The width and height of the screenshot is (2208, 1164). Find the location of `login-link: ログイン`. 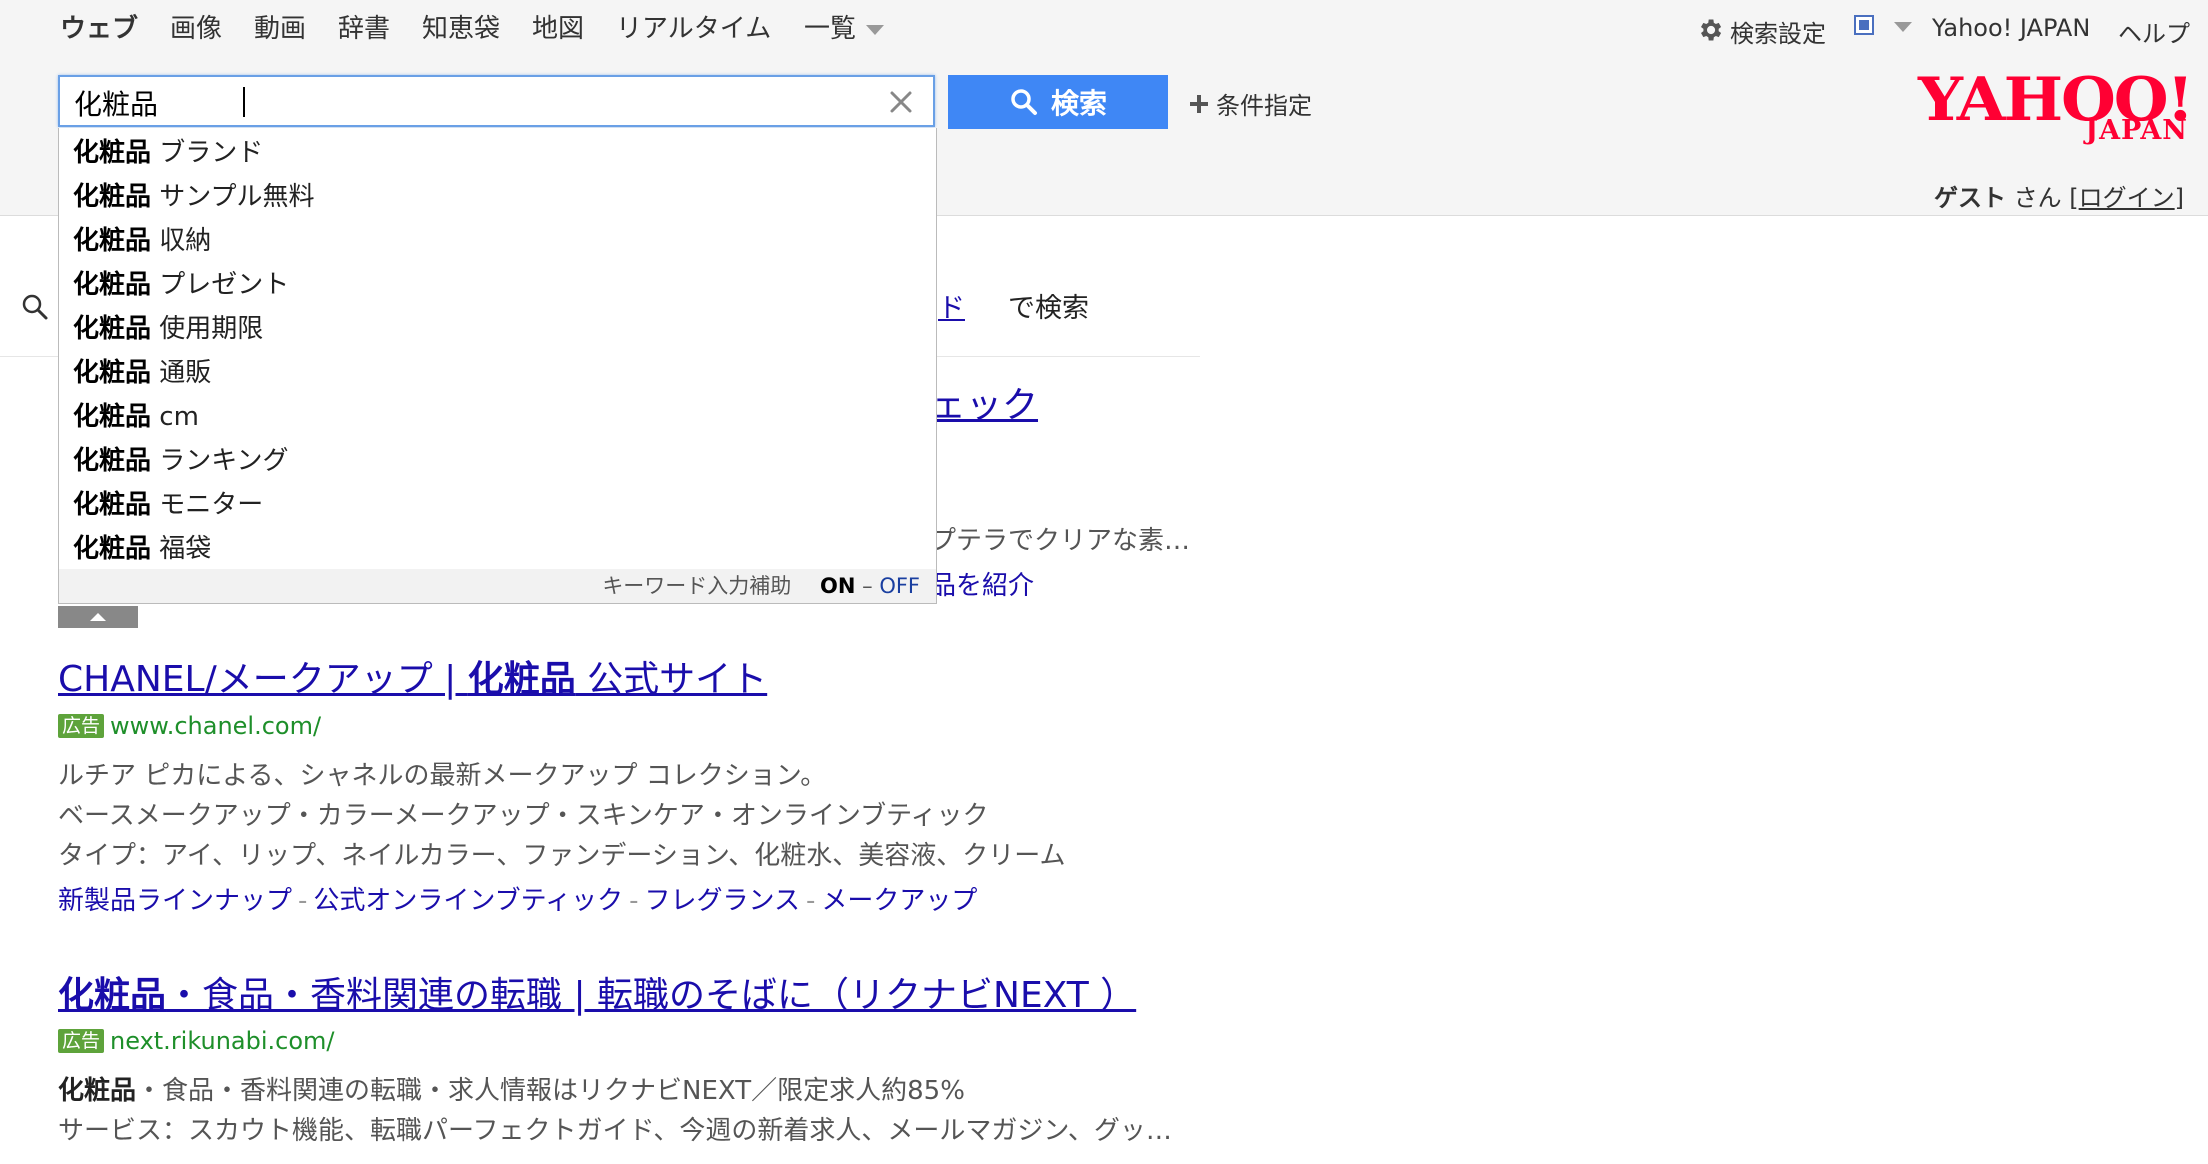

login-link: ログイン is located at coordinates (2127, 198).